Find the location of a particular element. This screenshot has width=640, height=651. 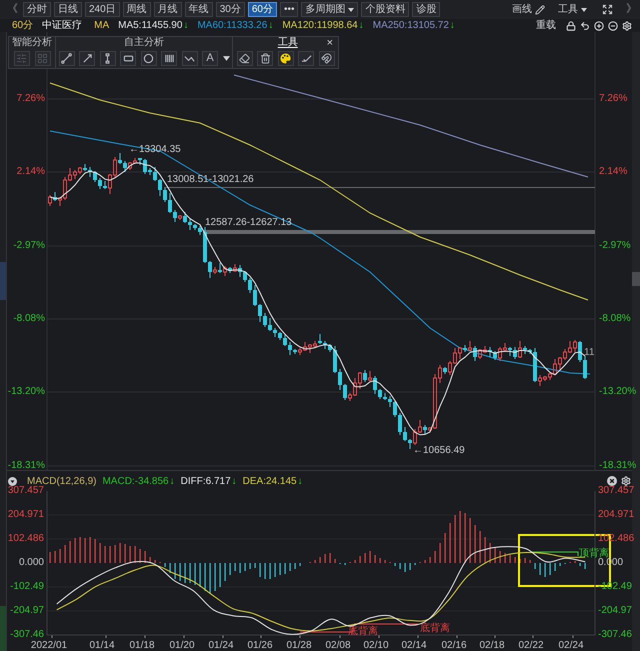

moving-average-value: MA120:11998.64 is located at coordinates (320, 25).